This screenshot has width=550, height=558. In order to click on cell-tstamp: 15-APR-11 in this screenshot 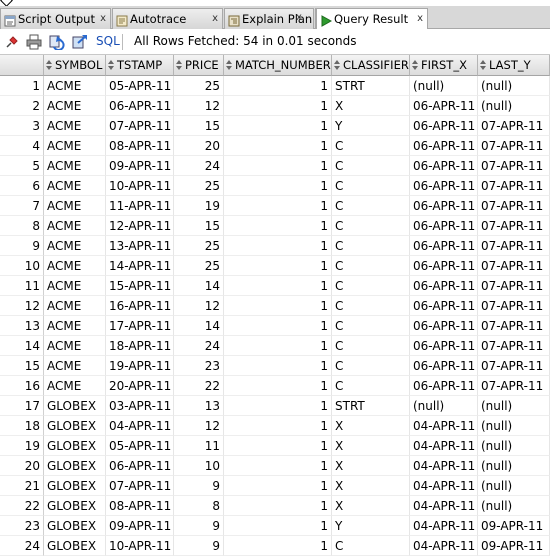, I will do `click(140, 286)`.